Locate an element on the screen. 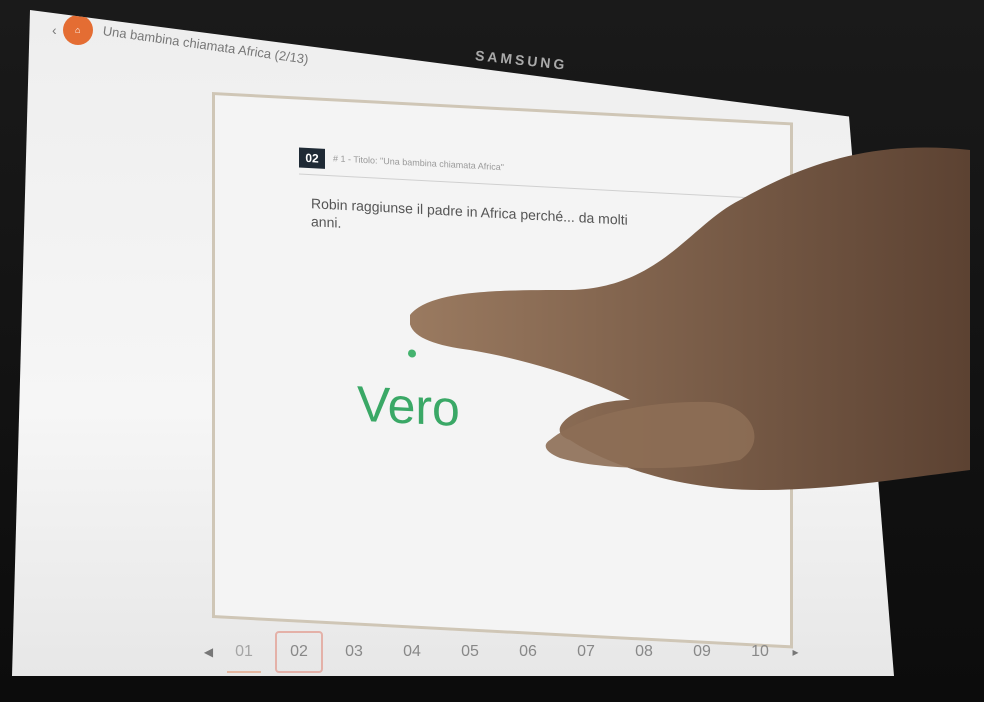 This screenshot has width=984, height=702. page-10: 10 is located at coordinates (760, 652).